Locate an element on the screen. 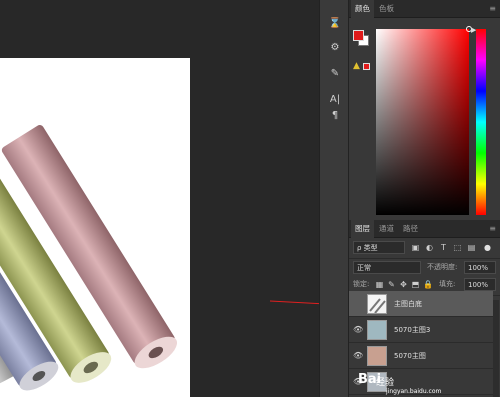  watermark-text: 经验 is located at coordinates (385, 383).